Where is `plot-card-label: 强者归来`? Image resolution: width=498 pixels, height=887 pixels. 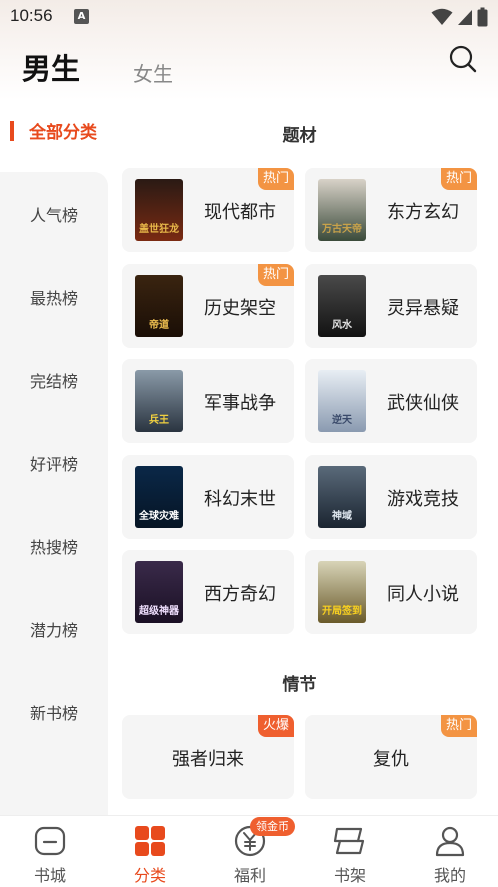
plot-card-label: 强者归来 is located at coordinates (208, 759).